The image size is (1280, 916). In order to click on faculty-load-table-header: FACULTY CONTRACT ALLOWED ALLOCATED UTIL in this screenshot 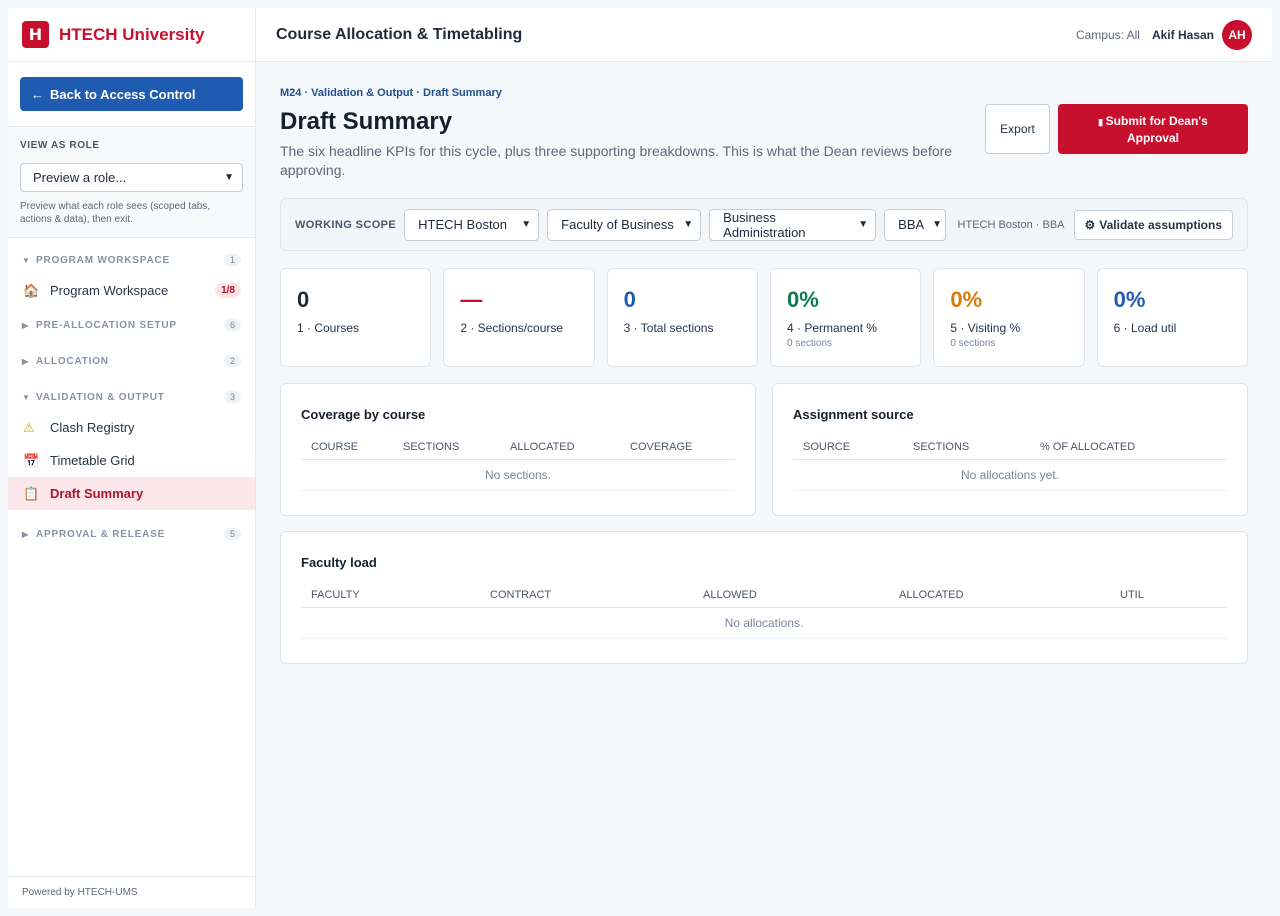, I will do `click(764, 595)`.